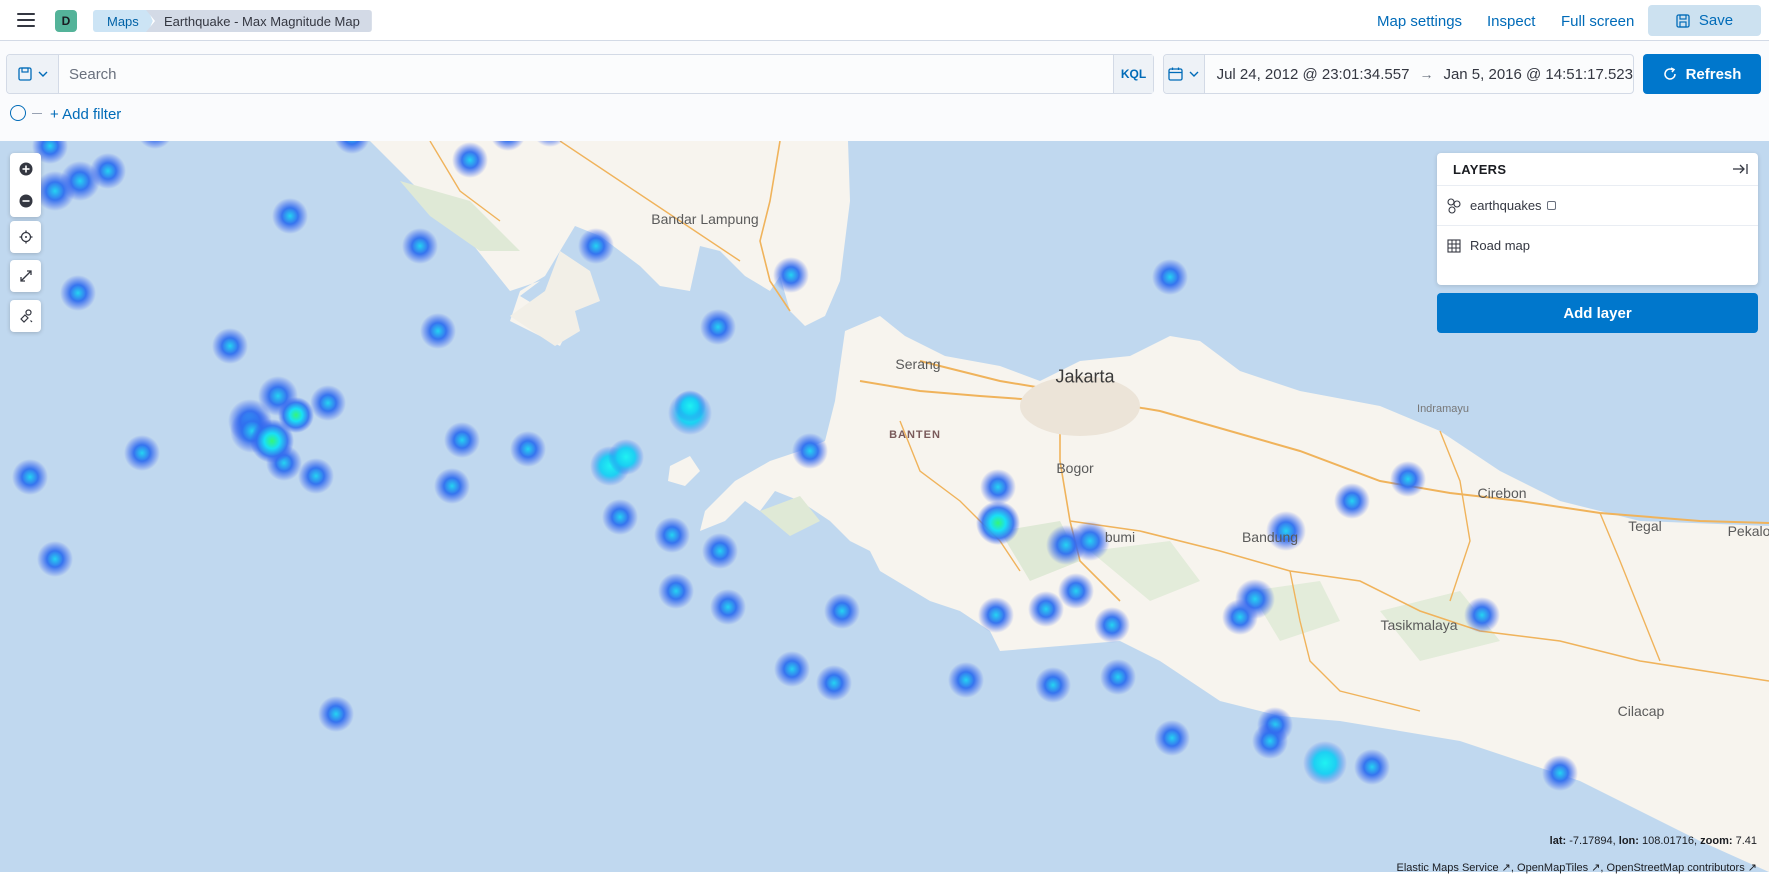  I want to click on save-button: Save, so click(1704, 20).